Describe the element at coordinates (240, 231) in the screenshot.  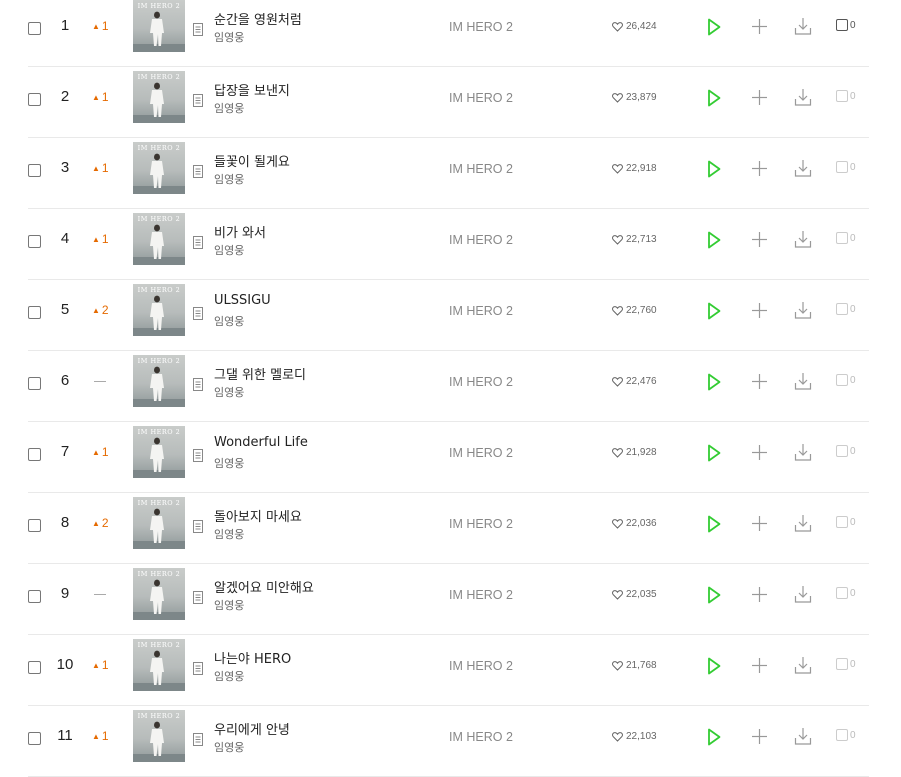
I see `song-title: 비가 와서` at that location.